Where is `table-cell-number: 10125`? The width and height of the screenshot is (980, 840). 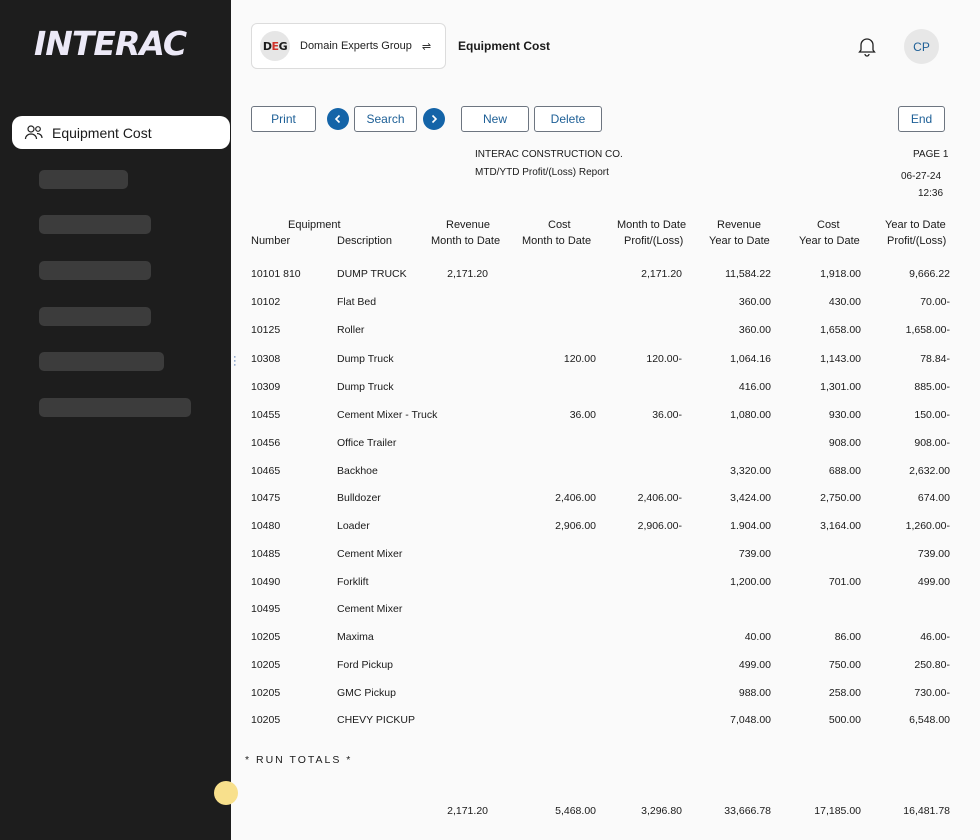
table-cell-number: 10125 is located at coordinates (266, 330).